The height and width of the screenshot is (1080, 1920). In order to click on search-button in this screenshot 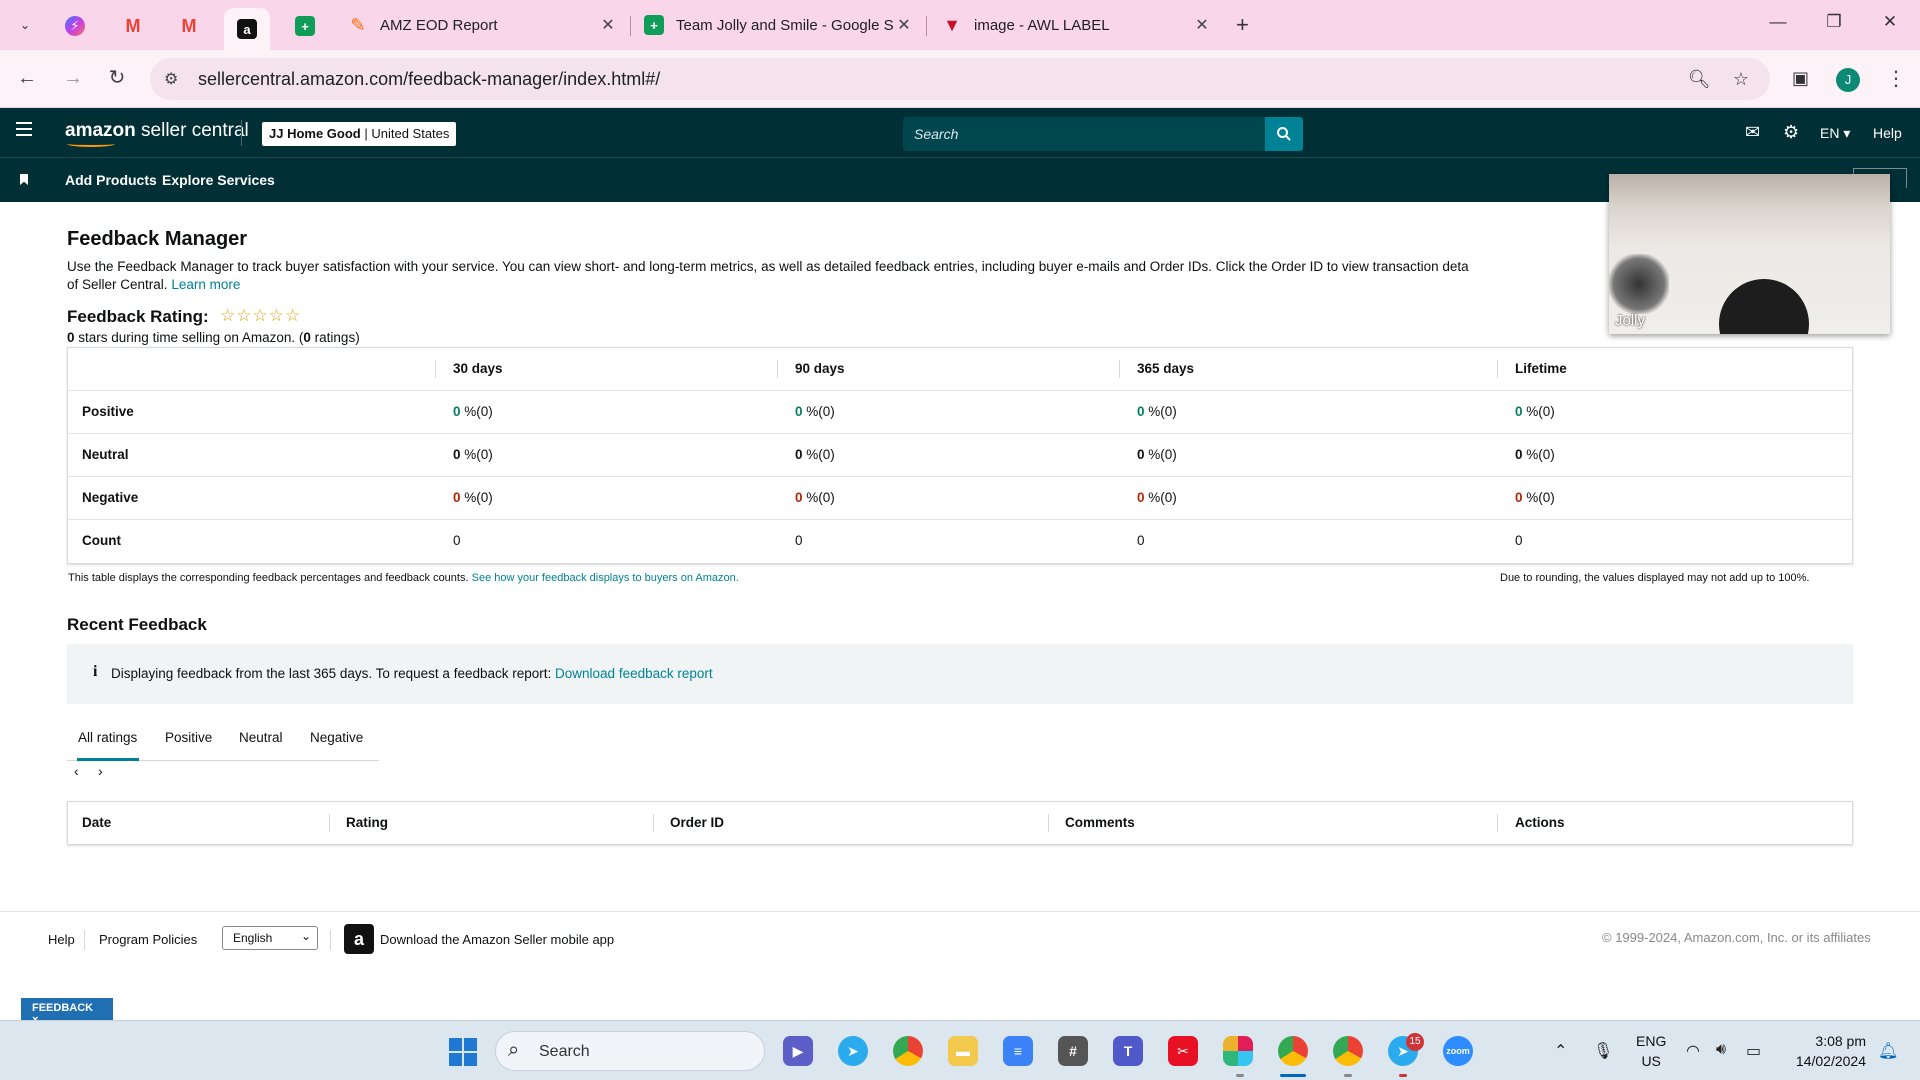, I will do `click(1284, 134)`.